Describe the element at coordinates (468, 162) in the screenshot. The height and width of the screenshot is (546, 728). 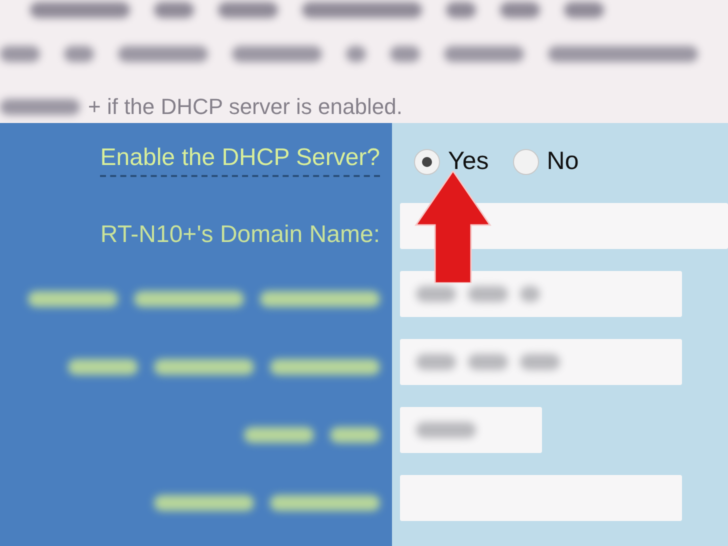
I see `radio-label: Yes` at that location.